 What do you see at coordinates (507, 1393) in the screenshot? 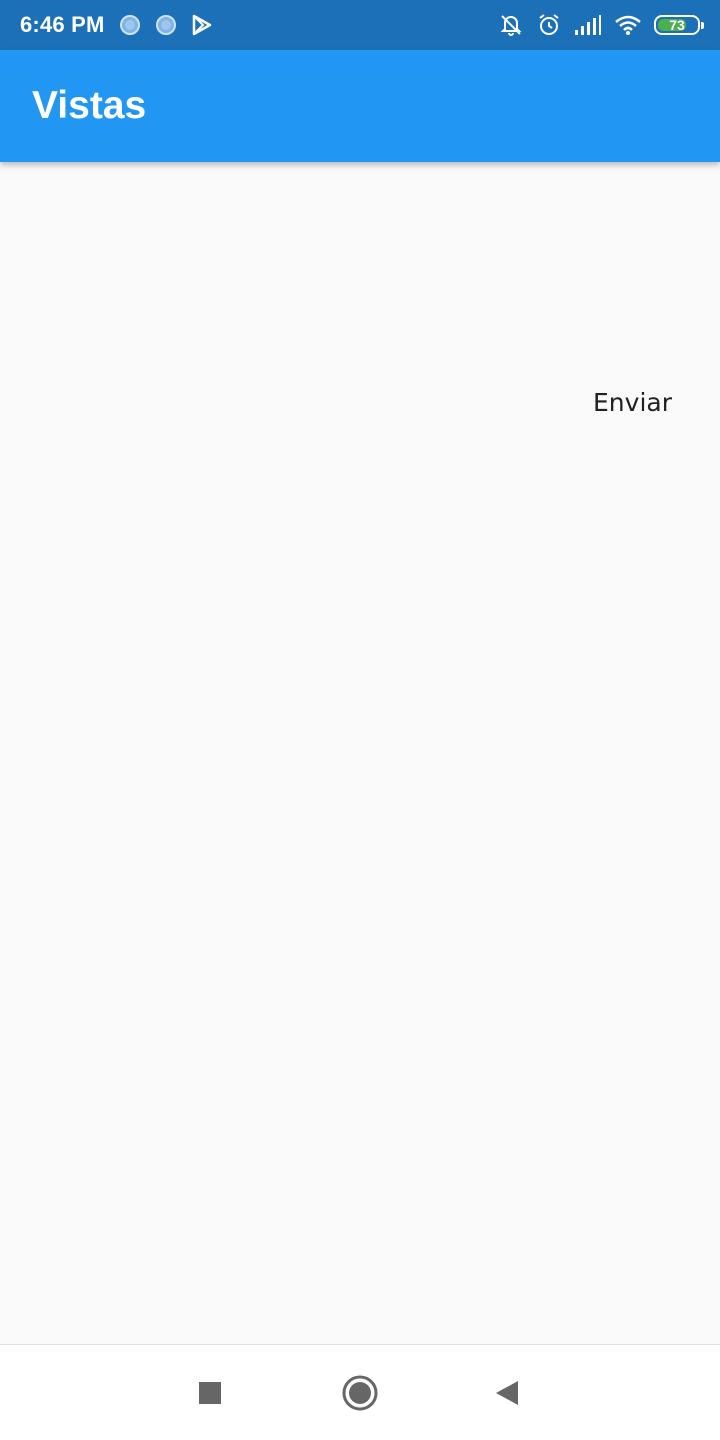
I see `back-icon` at bounding box center [507, 1393].